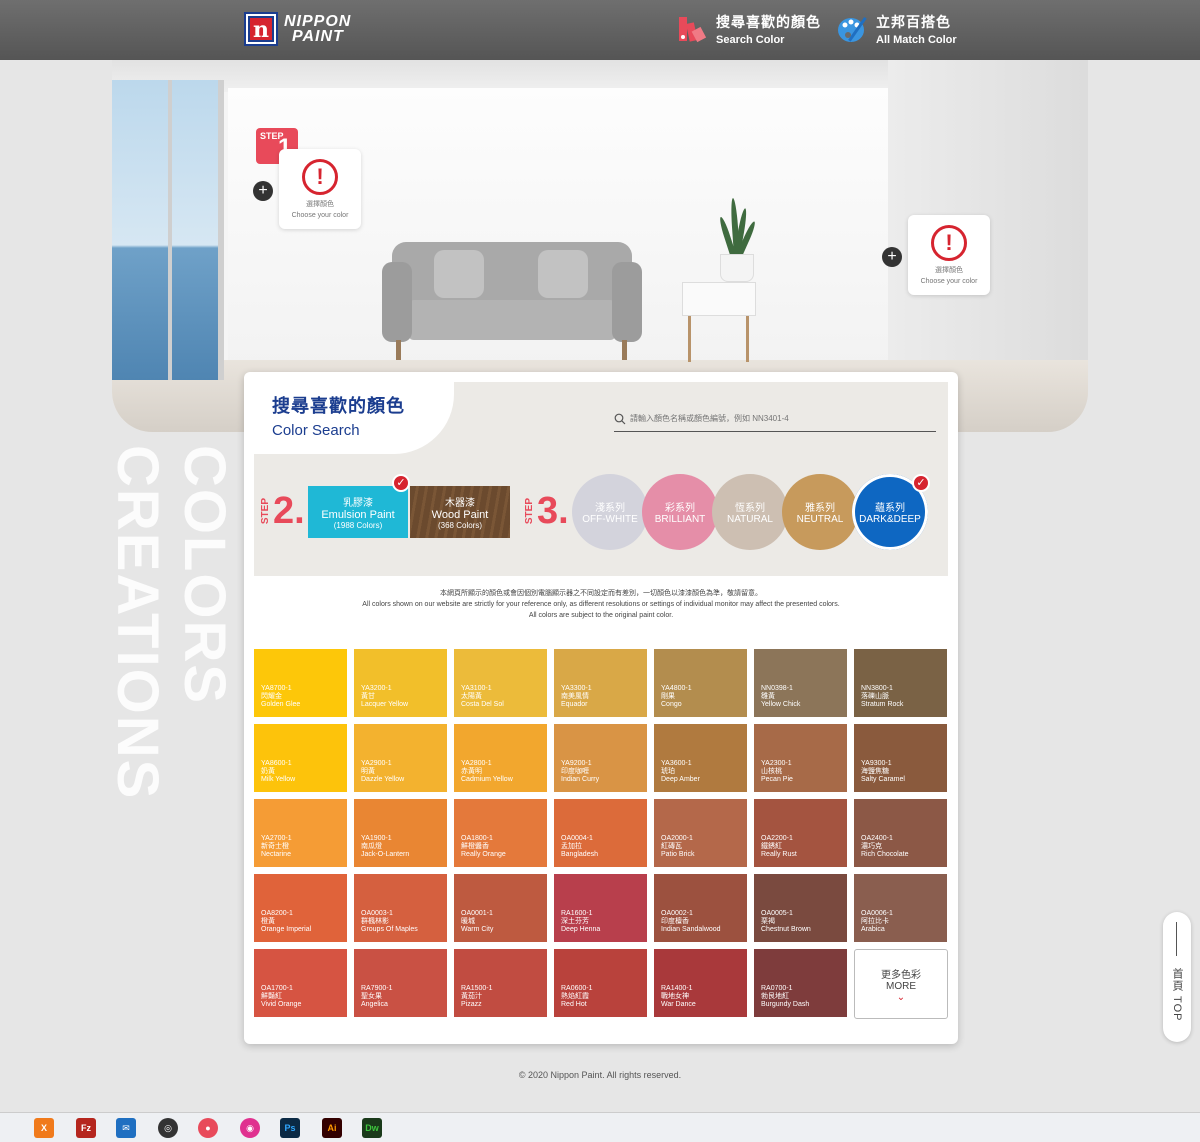 The height and width of the screenshot is (1142, 1200). What do you see at coordinates (771, 846) in the screenshot?
I see `swatch-zh: 鐵銹紅` at bounding box center [771, 846].